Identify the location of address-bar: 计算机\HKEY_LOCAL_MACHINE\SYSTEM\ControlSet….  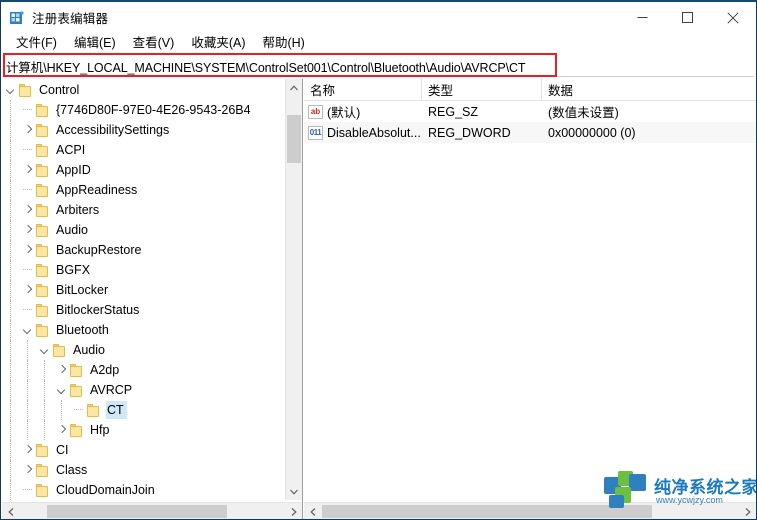
(378, 66).